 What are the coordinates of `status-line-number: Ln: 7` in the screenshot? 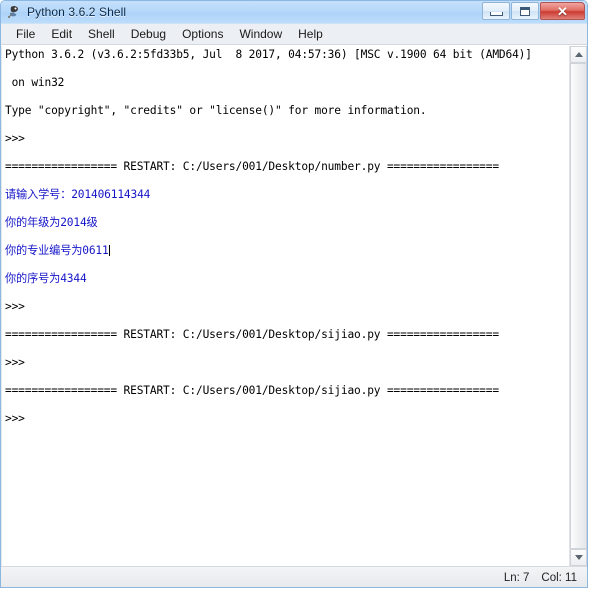 It's located at (516, 577).